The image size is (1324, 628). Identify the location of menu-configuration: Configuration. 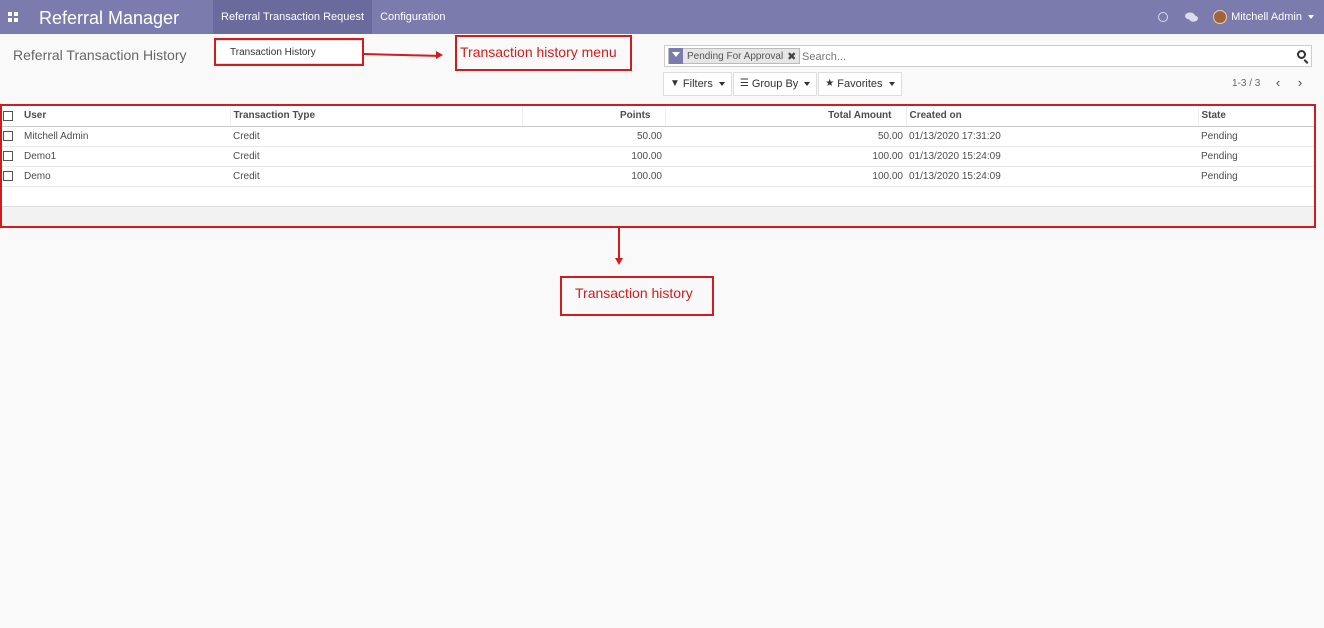
(412, 17).